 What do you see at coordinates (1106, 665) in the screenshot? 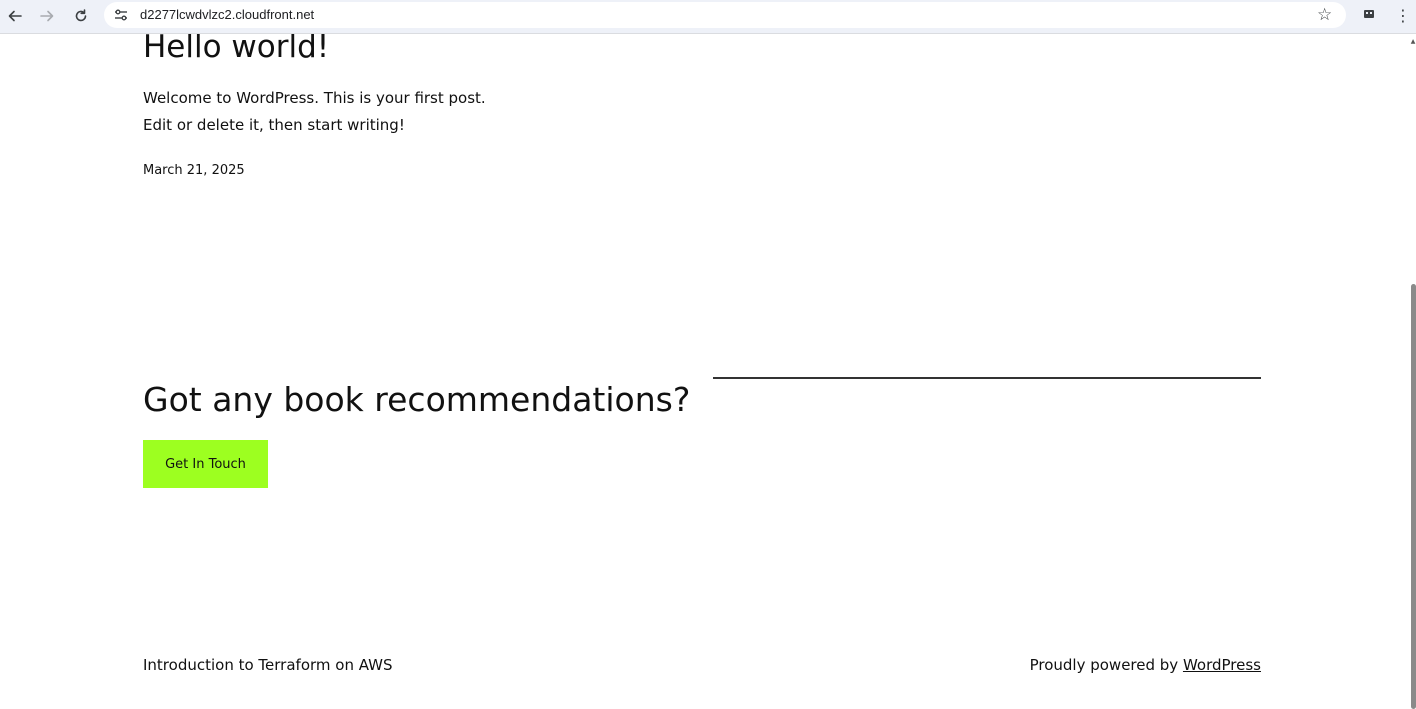
I see `footer-credit-prefix: Proudly powered by` at bounding box center [1106, 665].